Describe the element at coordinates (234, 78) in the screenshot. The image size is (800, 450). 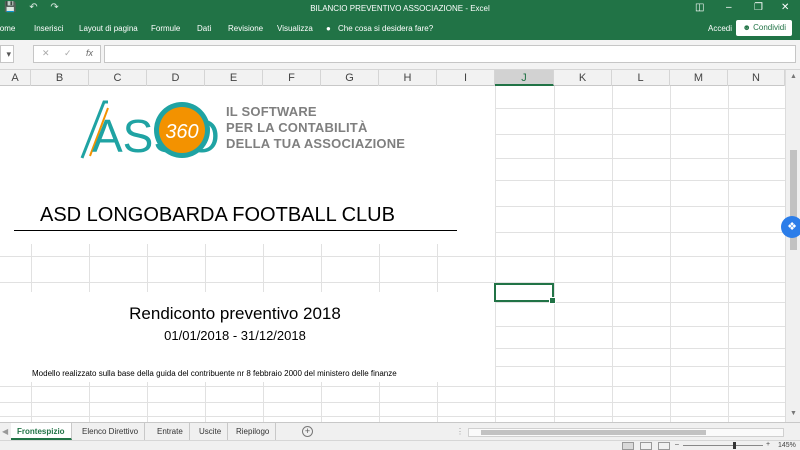
I see `column-header: E` at that location.